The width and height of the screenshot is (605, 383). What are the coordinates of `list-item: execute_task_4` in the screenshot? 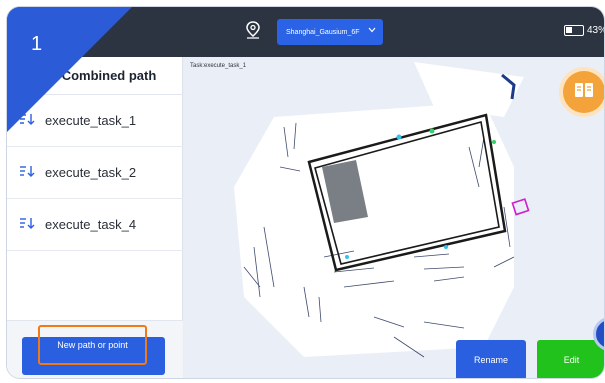 It's located at (95, 225).